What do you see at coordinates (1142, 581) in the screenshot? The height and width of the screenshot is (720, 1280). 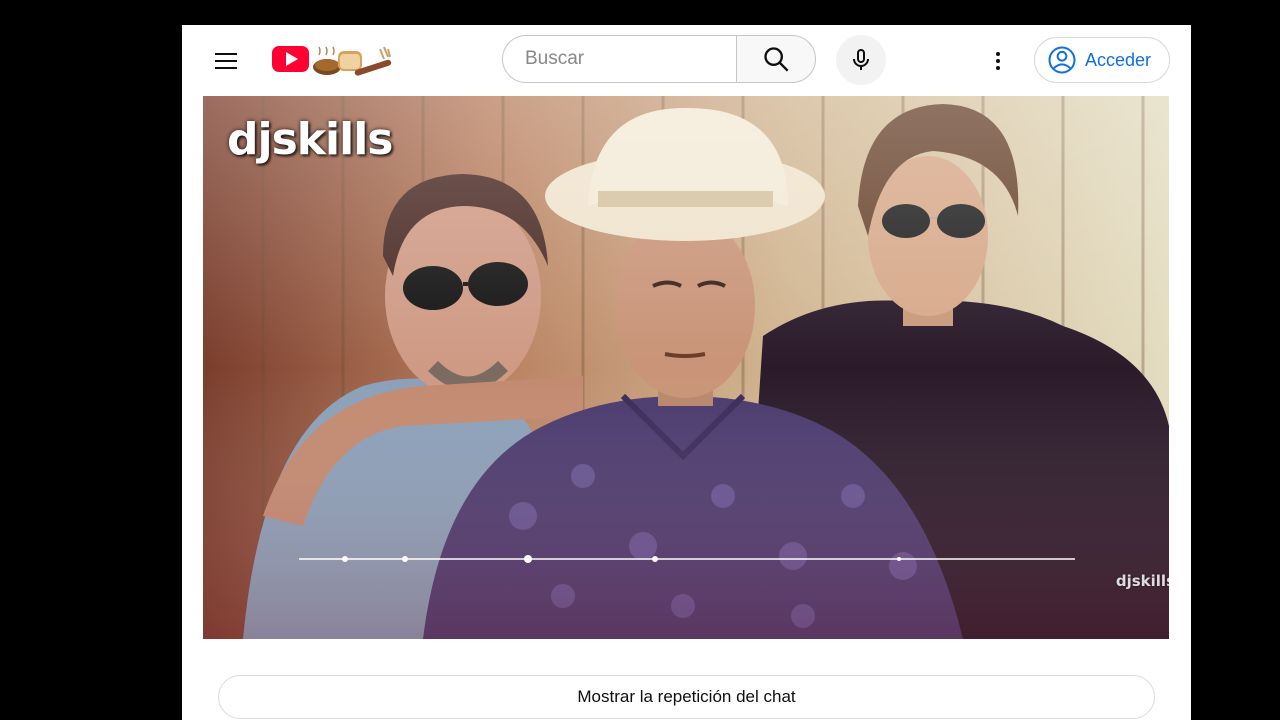 I see `watermark-text: djskills` at bounding box center [1142, 581].